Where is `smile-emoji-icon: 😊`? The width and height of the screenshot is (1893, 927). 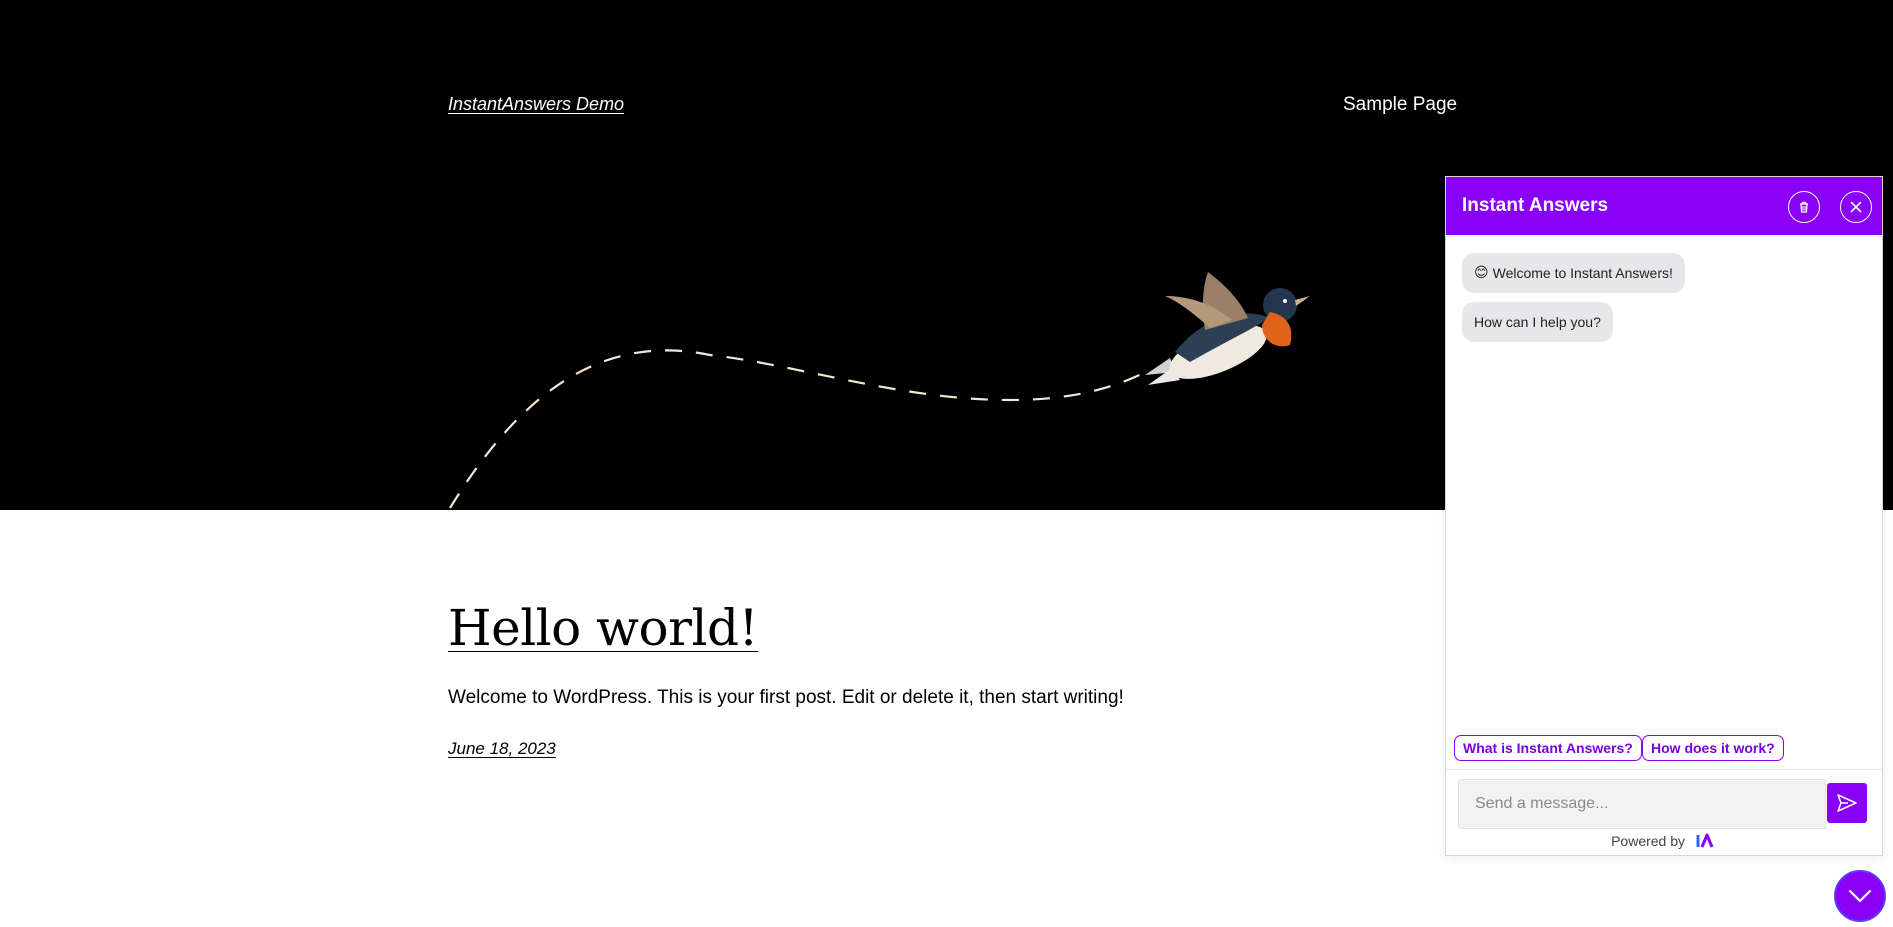 smile-emoji-icon: 😊 is located at coordinates (1481, 272).